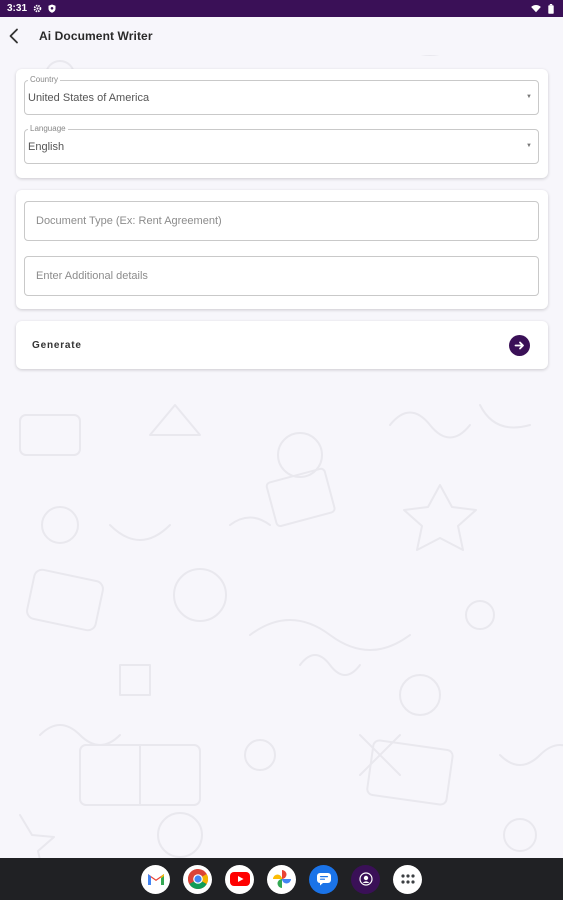  What do you see at coordinates (89, 98) in the screenshot?
I see `country-value: United States of America` at bounding box center [89, 98].